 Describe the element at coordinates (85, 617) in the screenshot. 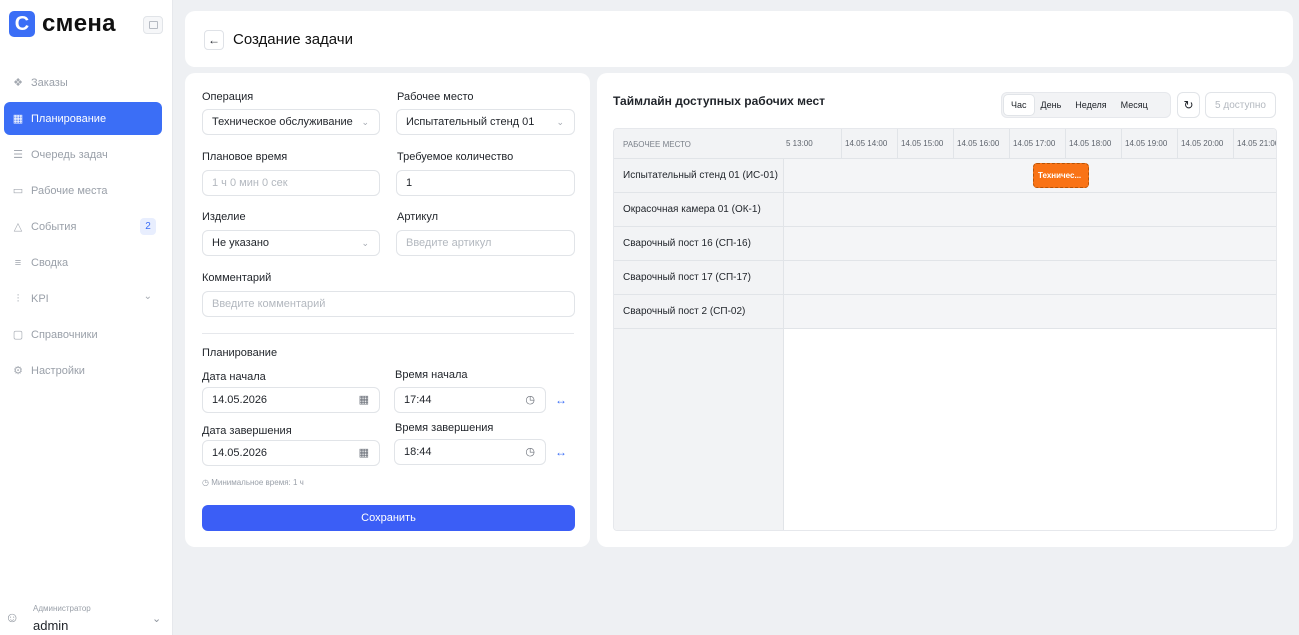

I see `user-menu: ☺ Администратор admin ⌄` at that location.